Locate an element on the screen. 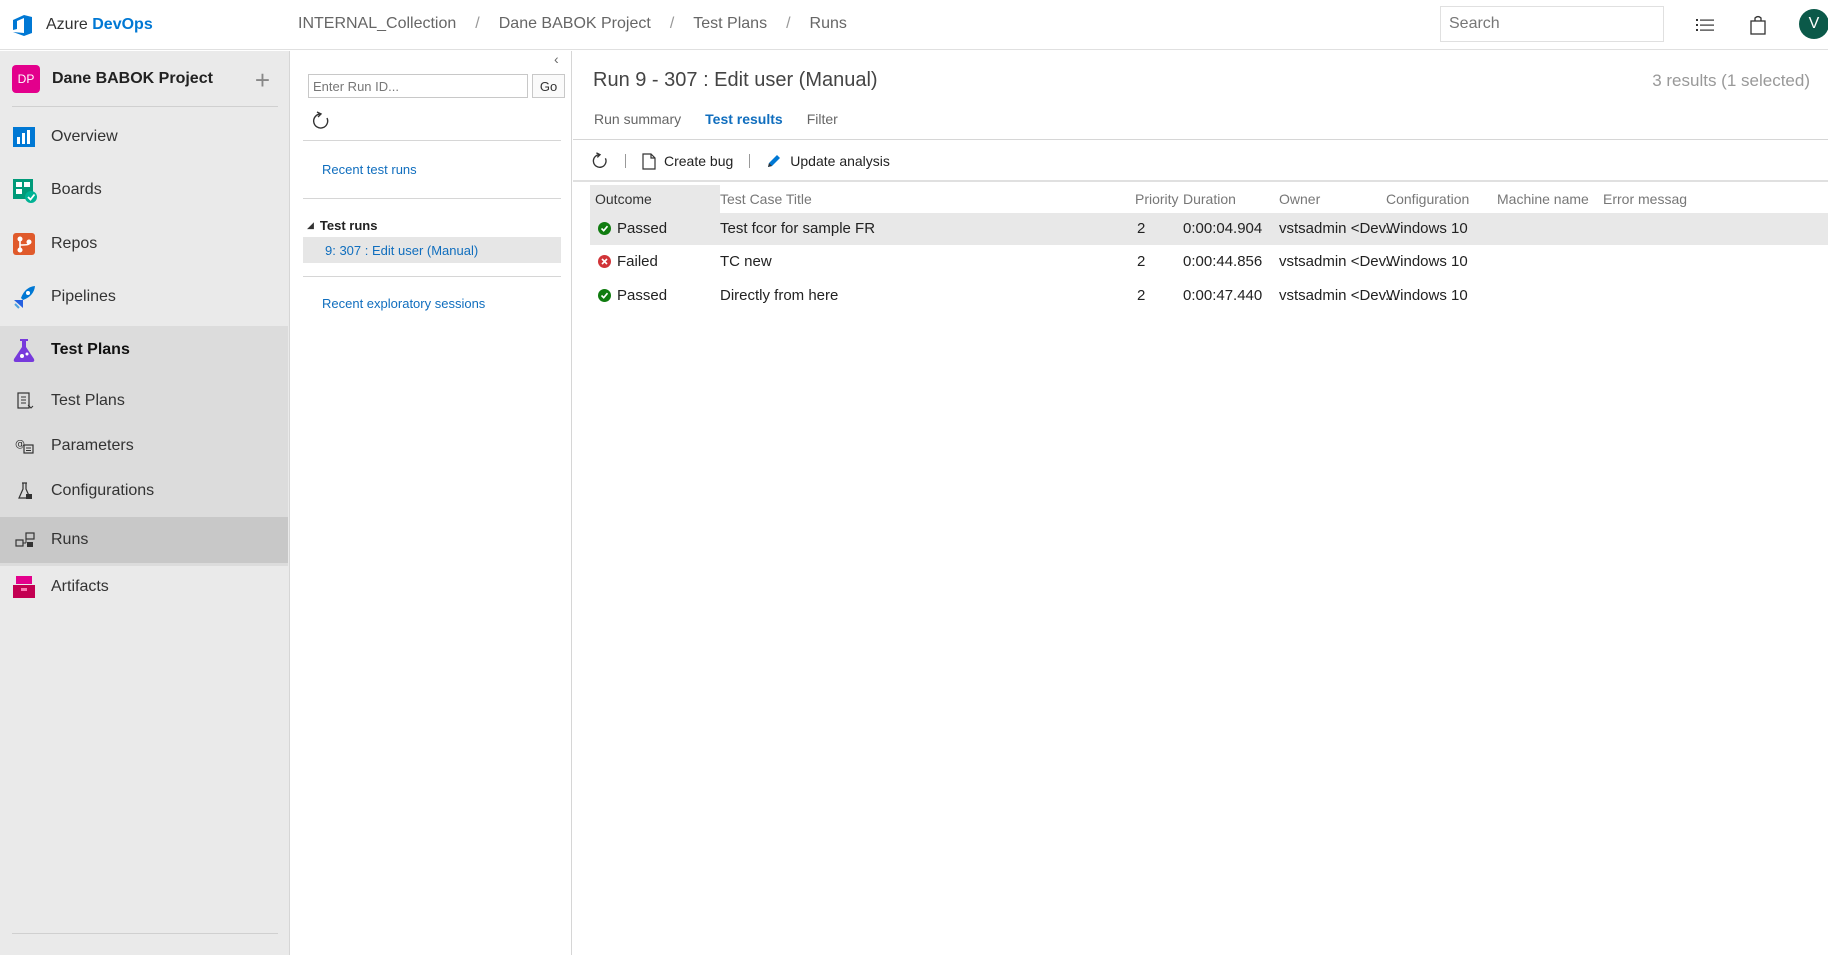 The width and height of the screenshot is (1828, 955). nav-item-label: Boards is located at coordinates (76, 189).